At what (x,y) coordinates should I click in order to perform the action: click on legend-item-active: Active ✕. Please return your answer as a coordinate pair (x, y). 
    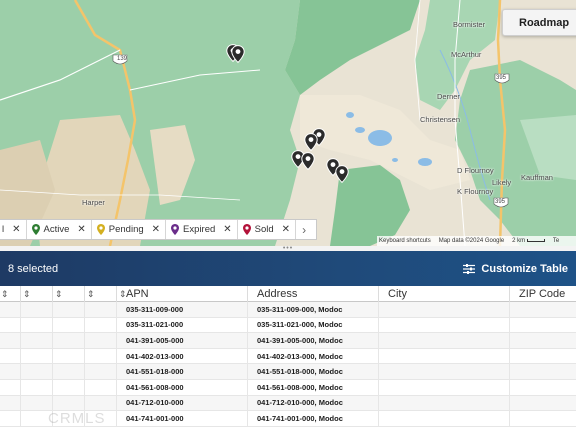
    Looking at the image, I should click on (59, 229).